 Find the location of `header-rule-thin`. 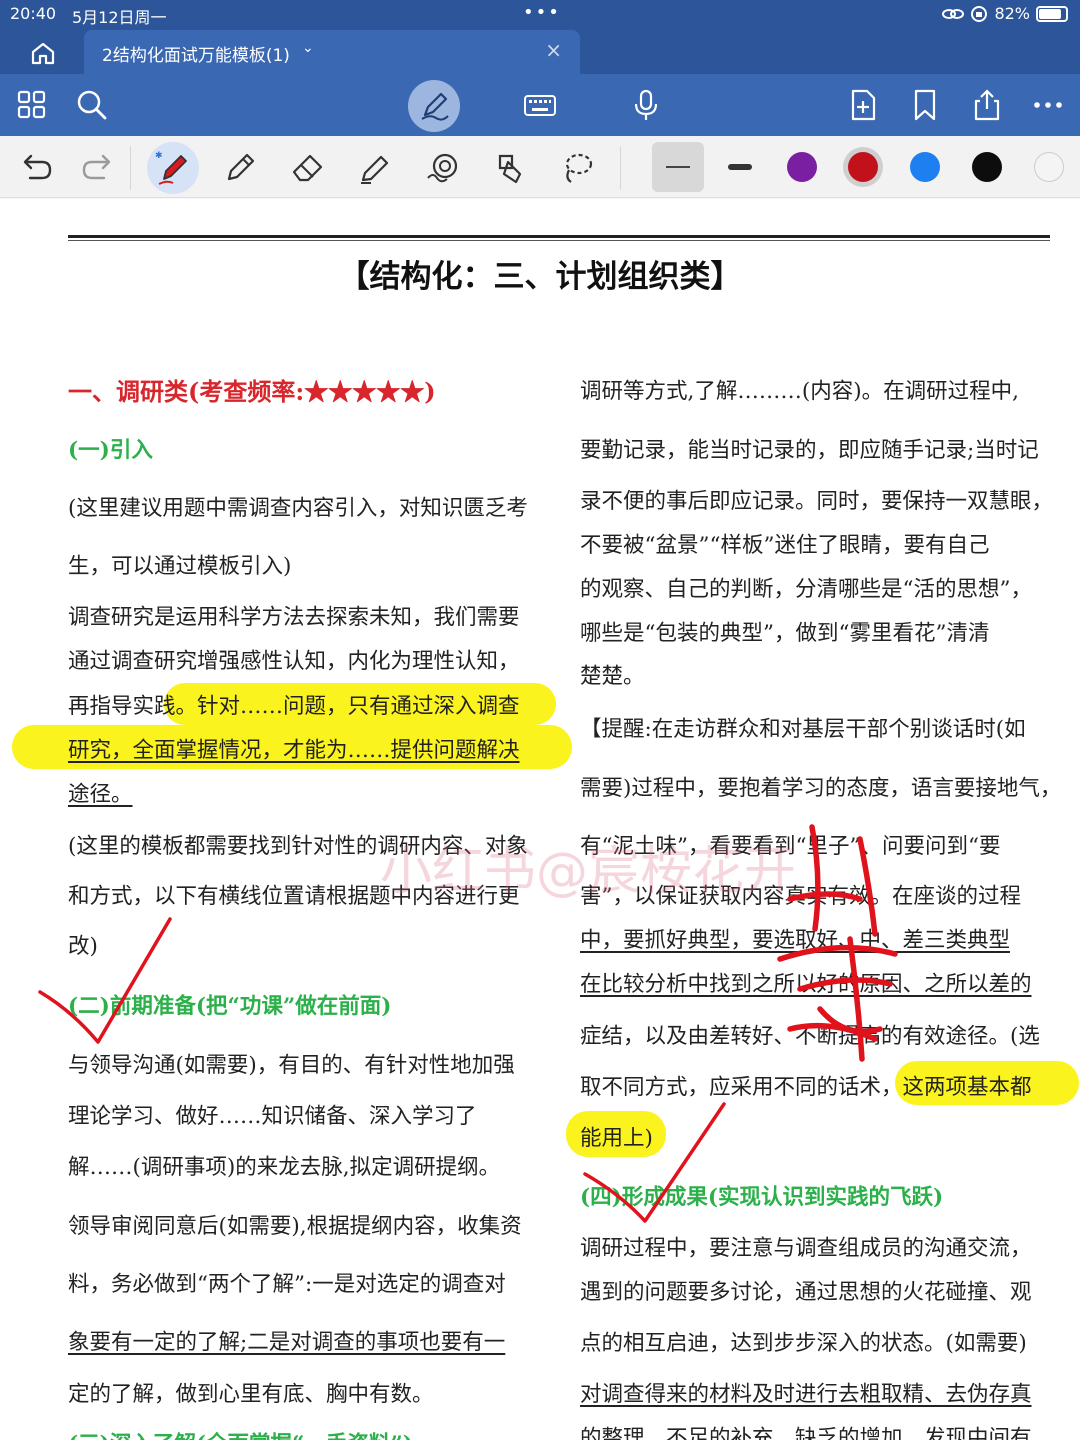

header-rule-thin is located at coordinates (559, 240).